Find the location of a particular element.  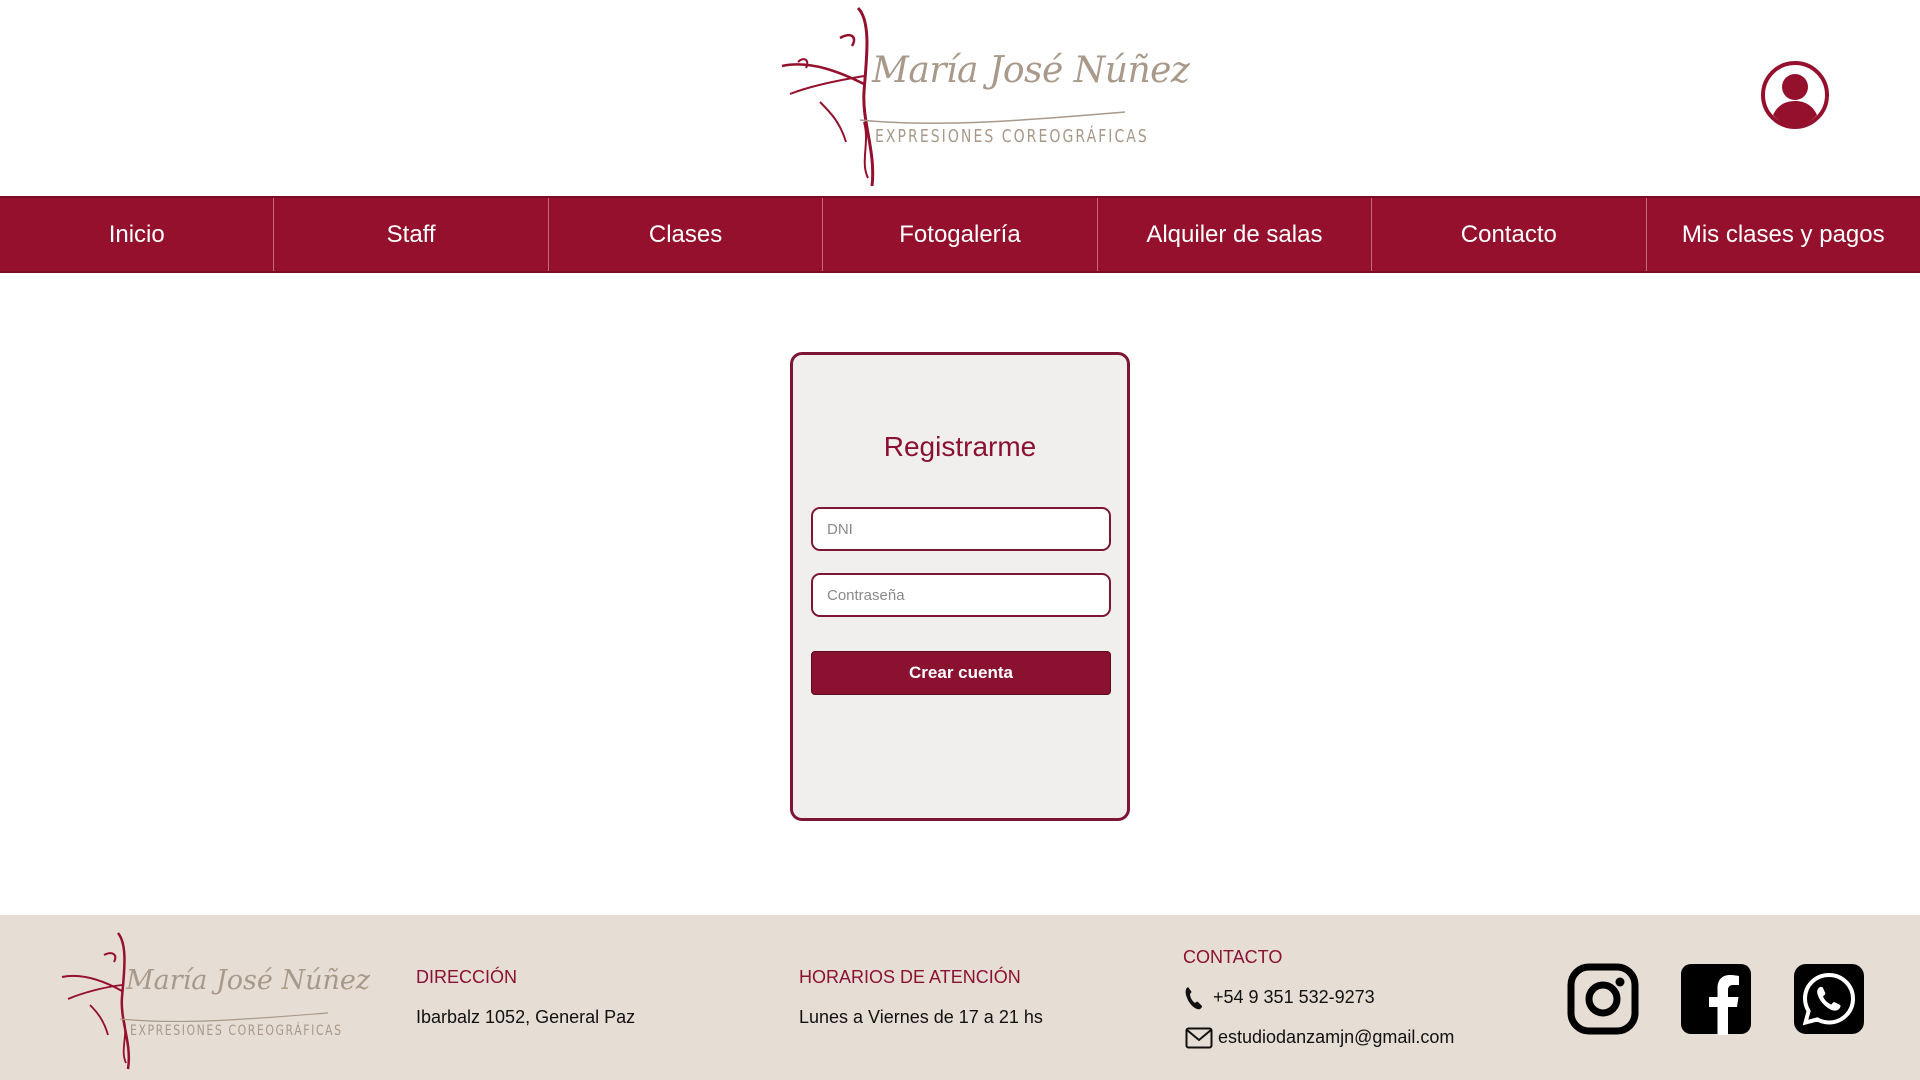

contact-email: estudiodanzamjn@gmail.com is located at coordinates (1336, 1037).